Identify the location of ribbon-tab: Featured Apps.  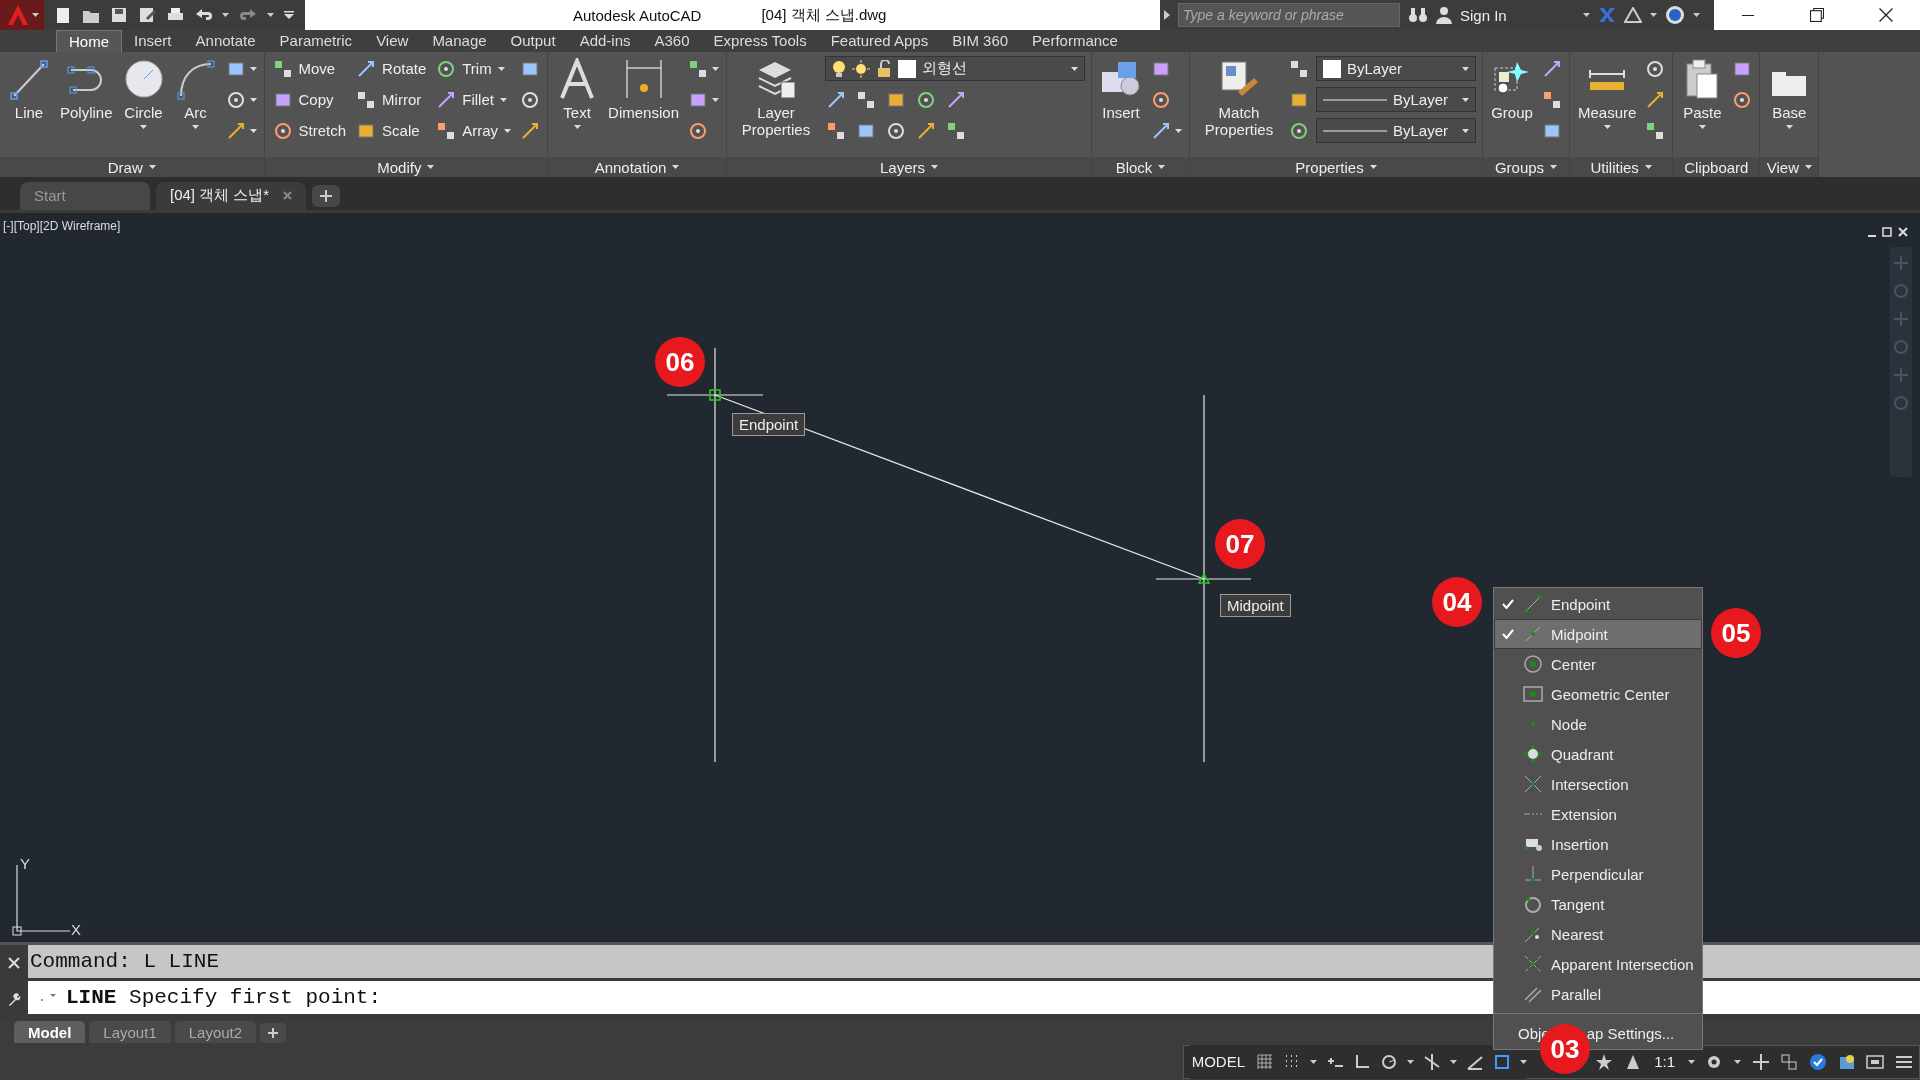
(879, 41).